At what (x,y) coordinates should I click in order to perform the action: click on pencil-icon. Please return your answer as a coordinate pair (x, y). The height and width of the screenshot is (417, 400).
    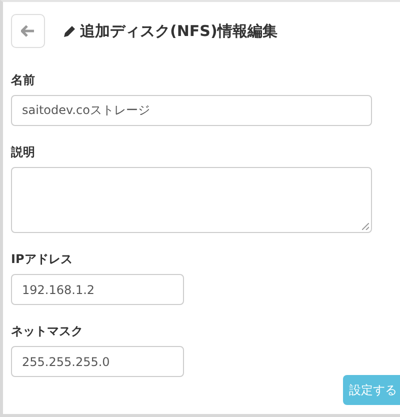
    Looking at the image, I should click on (69, 31).